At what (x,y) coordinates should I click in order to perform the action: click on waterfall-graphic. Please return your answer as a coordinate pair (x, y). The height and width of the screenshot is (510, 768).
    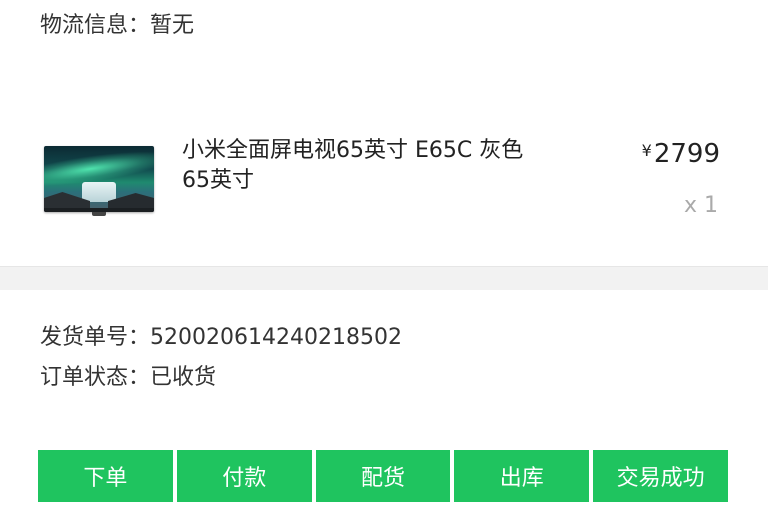
    Looking at the image, I should click on (99, 192).